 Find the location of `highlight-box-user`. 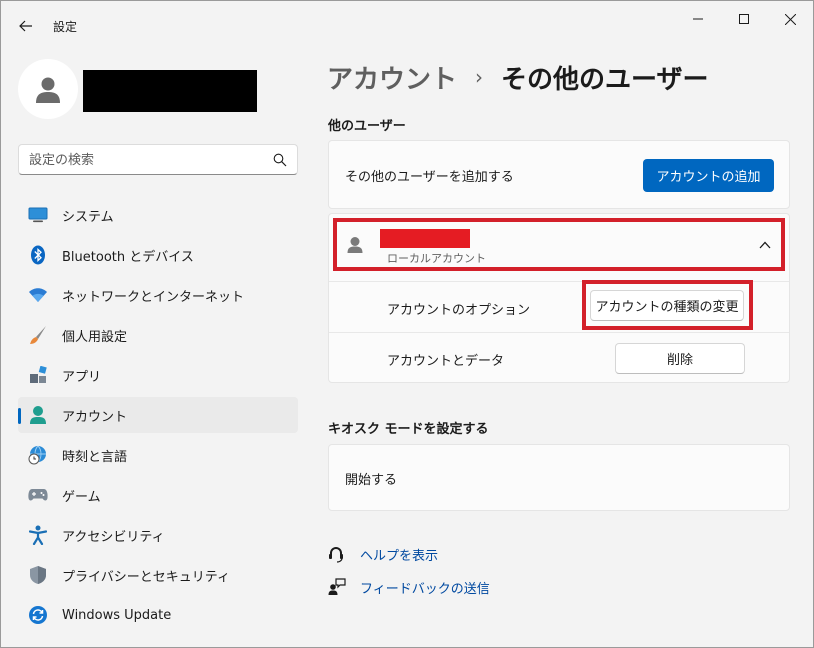

highlight-box-user is located at coordinates (559, 244).